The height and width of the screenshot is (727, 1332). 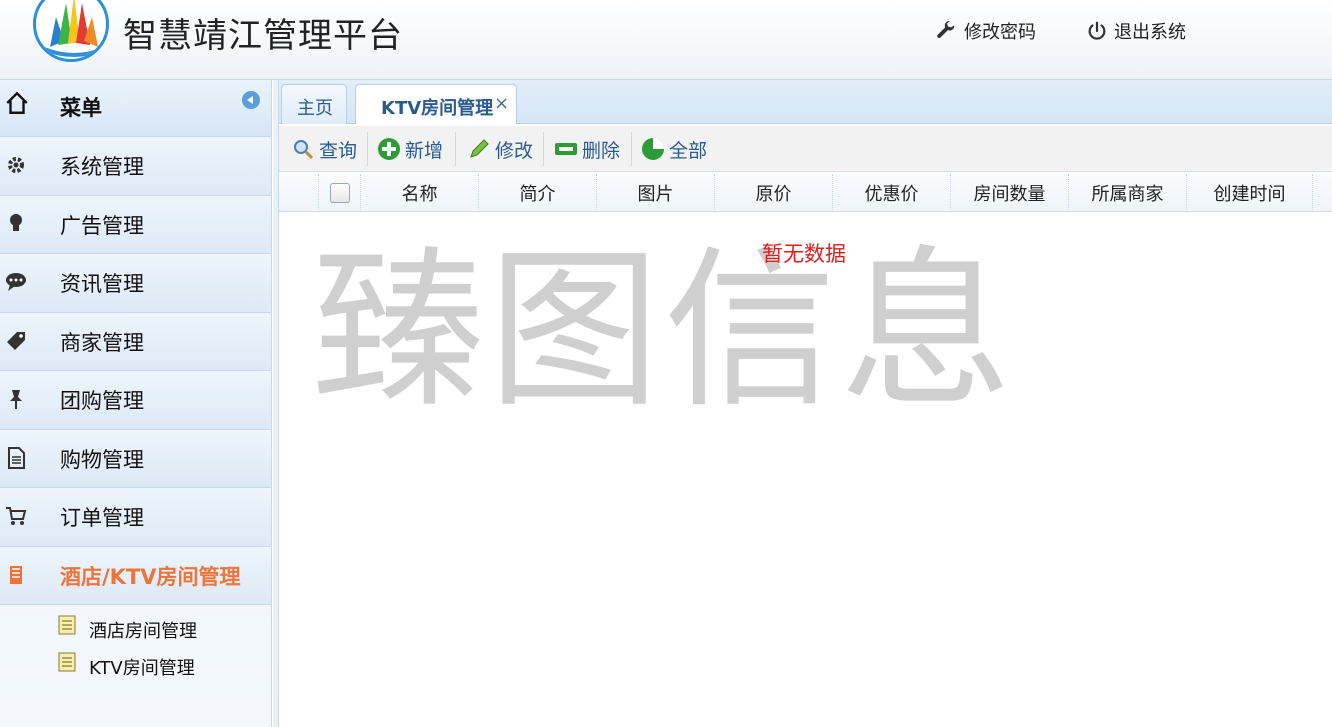 What do you see at coordinates (150, 576) in the screenshot?
I see `sidebar-item-label: 酒店/KTV房间管理` at bounding box center [150, 576].